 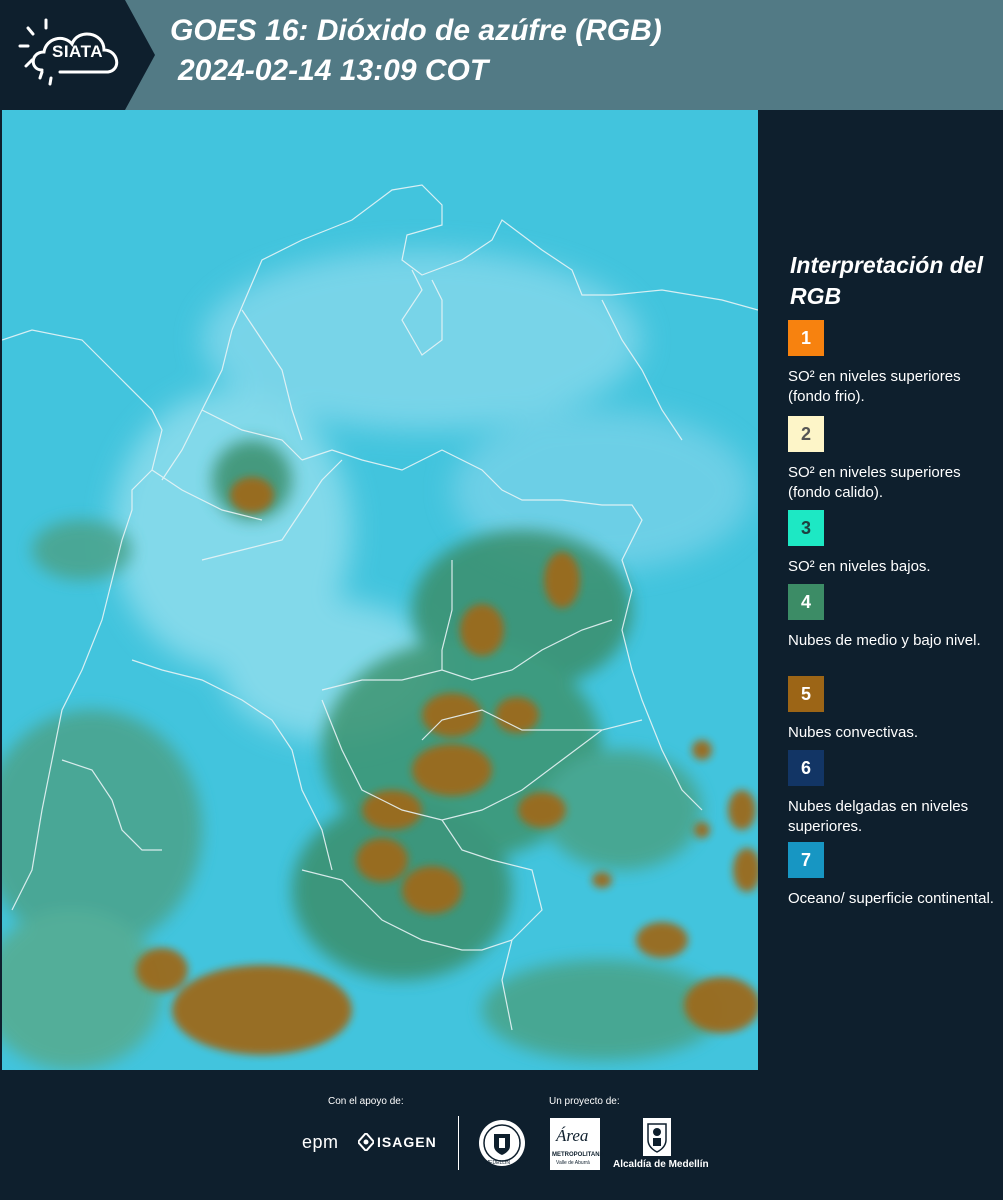 I want to click on isagen-logo: ISAGEN, so click(x=407, y=1142).